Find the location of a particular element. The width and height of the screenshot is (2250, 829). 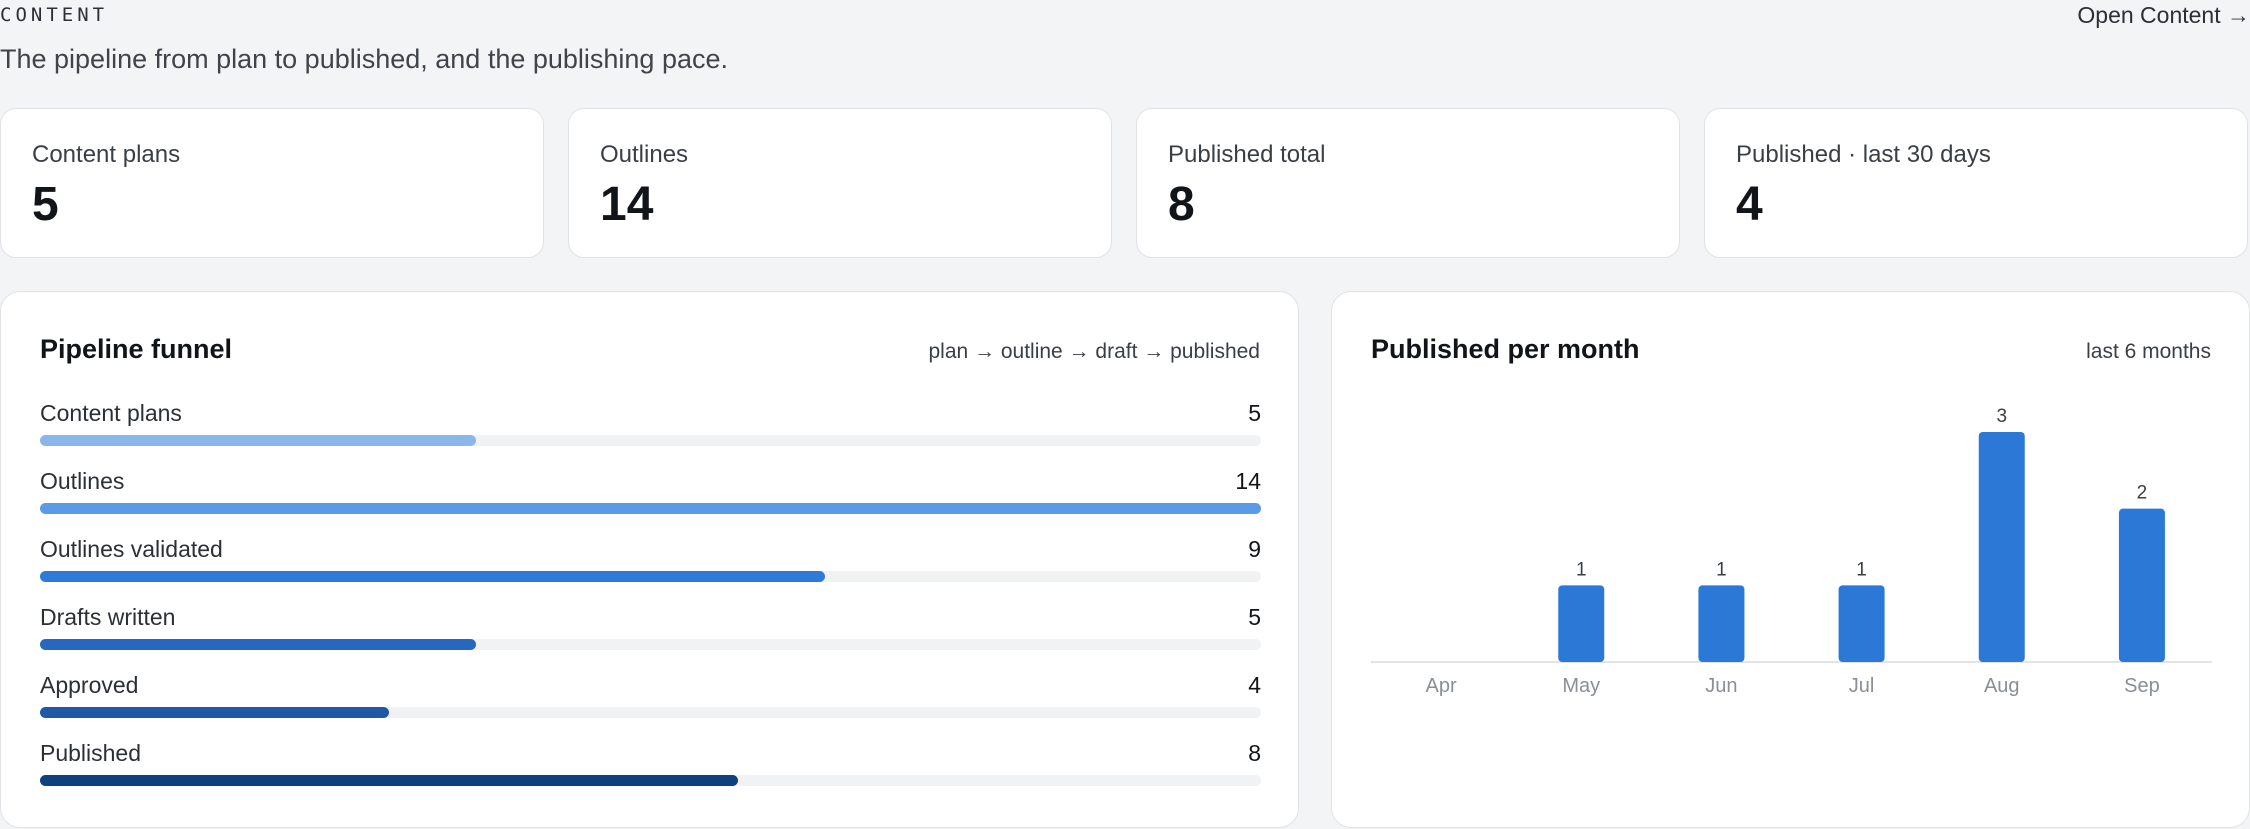

x-tick-label: Sep is located at coordinates (2142, 686).